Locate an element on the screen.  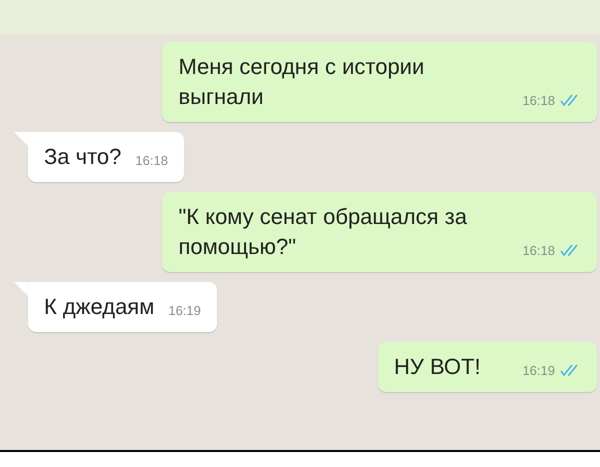
message-text: Меня сегодня с истории выгнали is located at coordinates (302, 82).